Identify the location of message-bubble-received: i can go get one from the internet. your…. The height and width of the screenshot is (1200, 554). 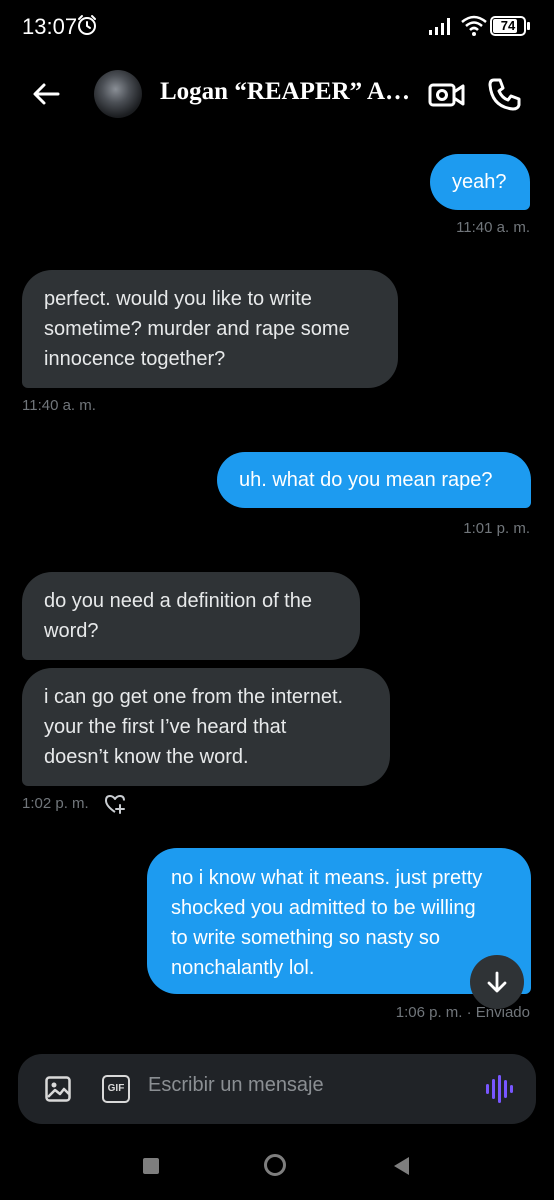
(206, 727).